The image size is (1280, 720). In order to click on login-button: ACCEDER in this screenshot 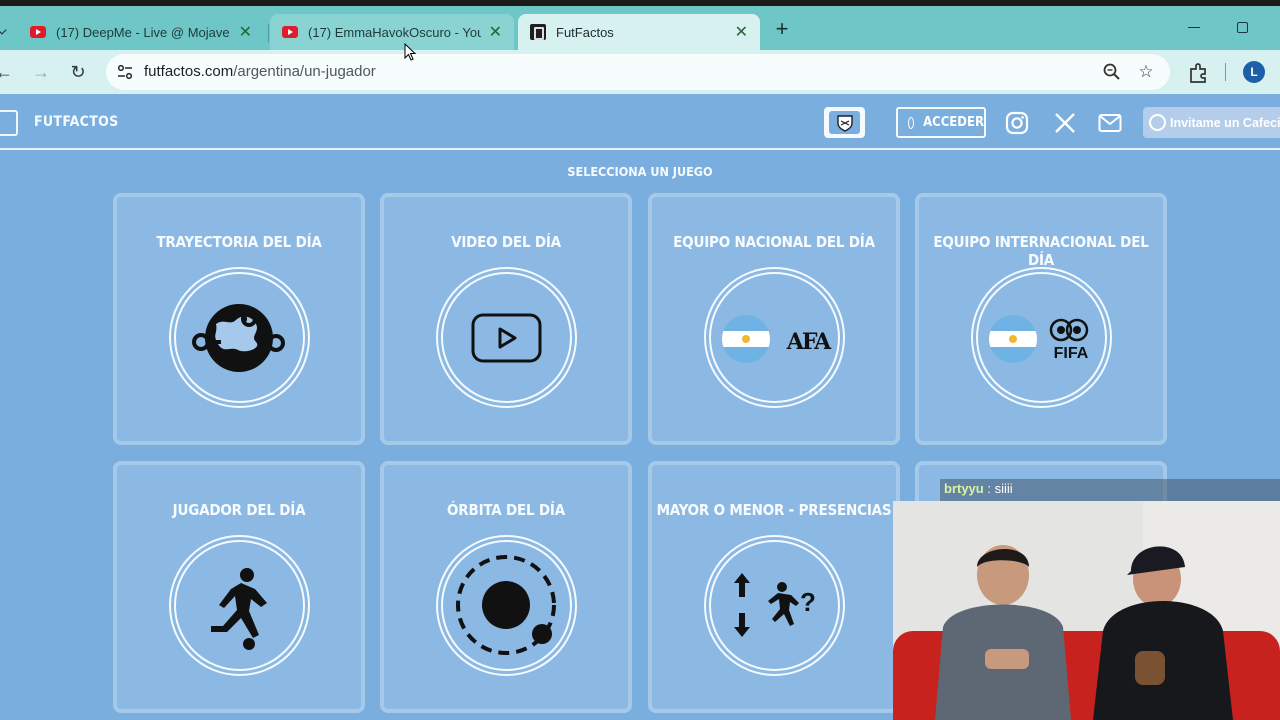, I will do `click(941, 122)`.